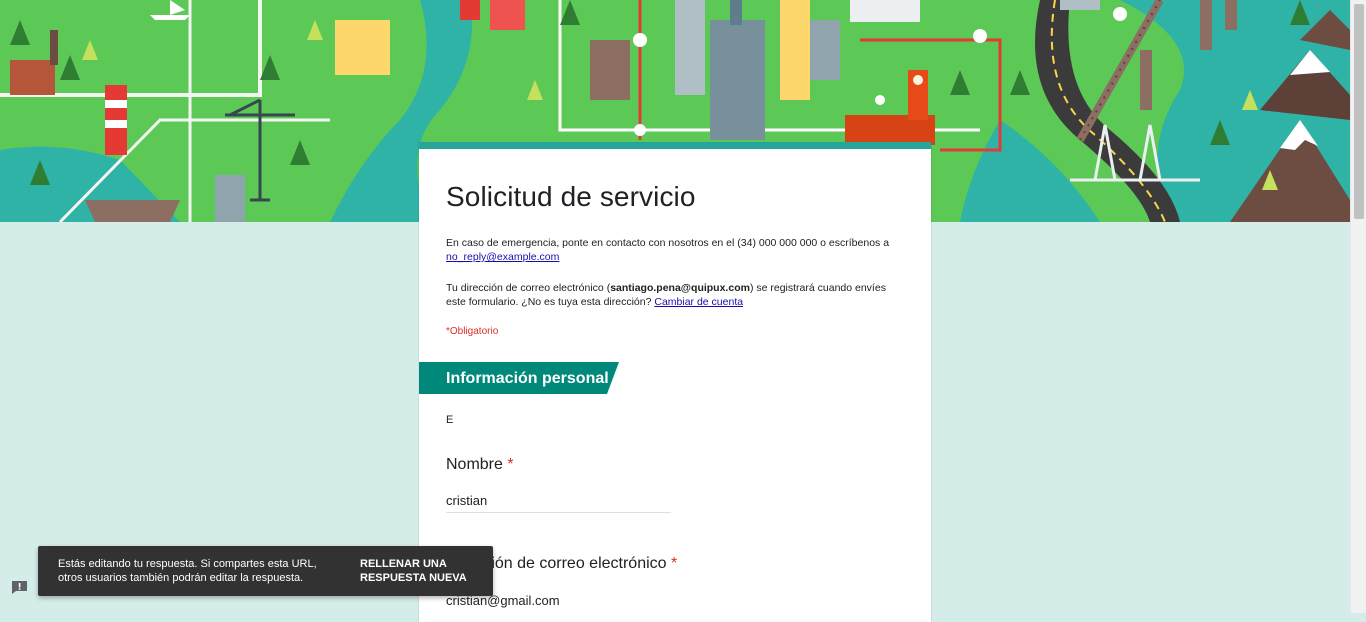  Describe the element at coordinates (698, 302) in the screenshot. I see `switch-account-link: Cambiar de cuenta` at that location.